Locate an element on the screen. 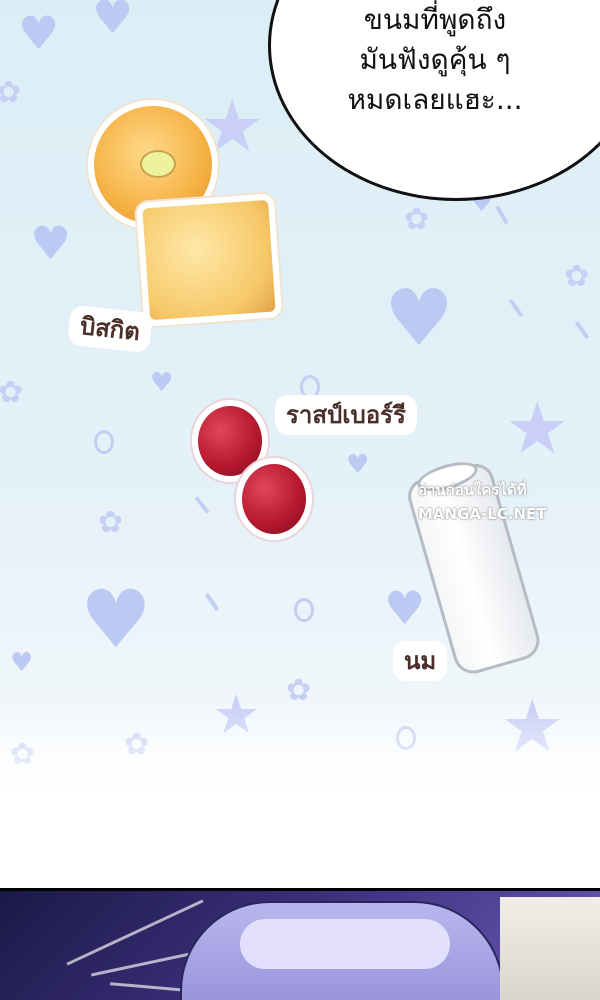  night-panel is located at coordinates (300, 944).